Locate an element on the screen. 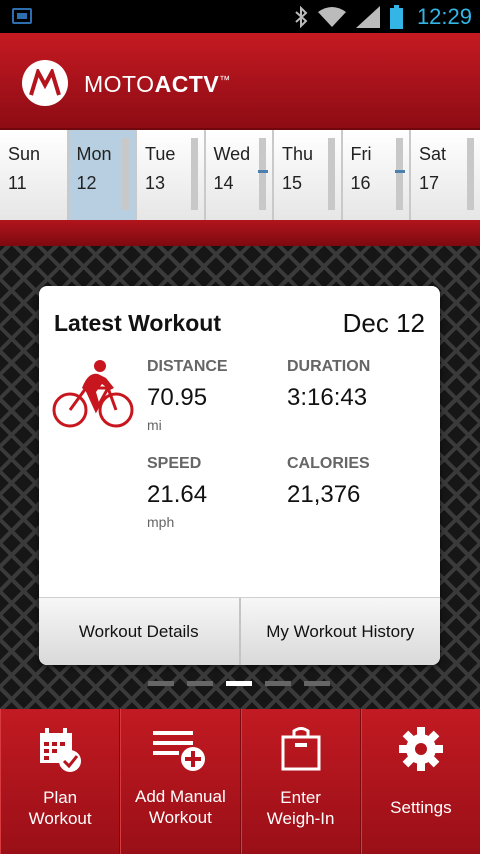 The height and width of the screenshot is (854, 480). calories-stat: CALORIES 21,376 is located at coordinates (328, 481).